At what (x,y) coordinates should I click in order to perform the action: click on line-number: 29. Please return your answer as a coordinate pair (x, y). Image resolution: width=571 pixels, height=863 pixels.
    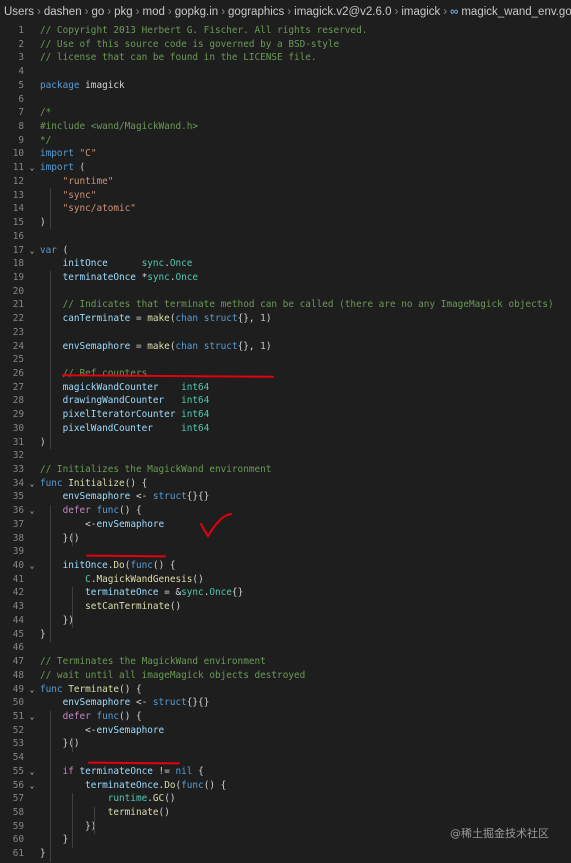
    Looking at the image, I should click on (18, 415).